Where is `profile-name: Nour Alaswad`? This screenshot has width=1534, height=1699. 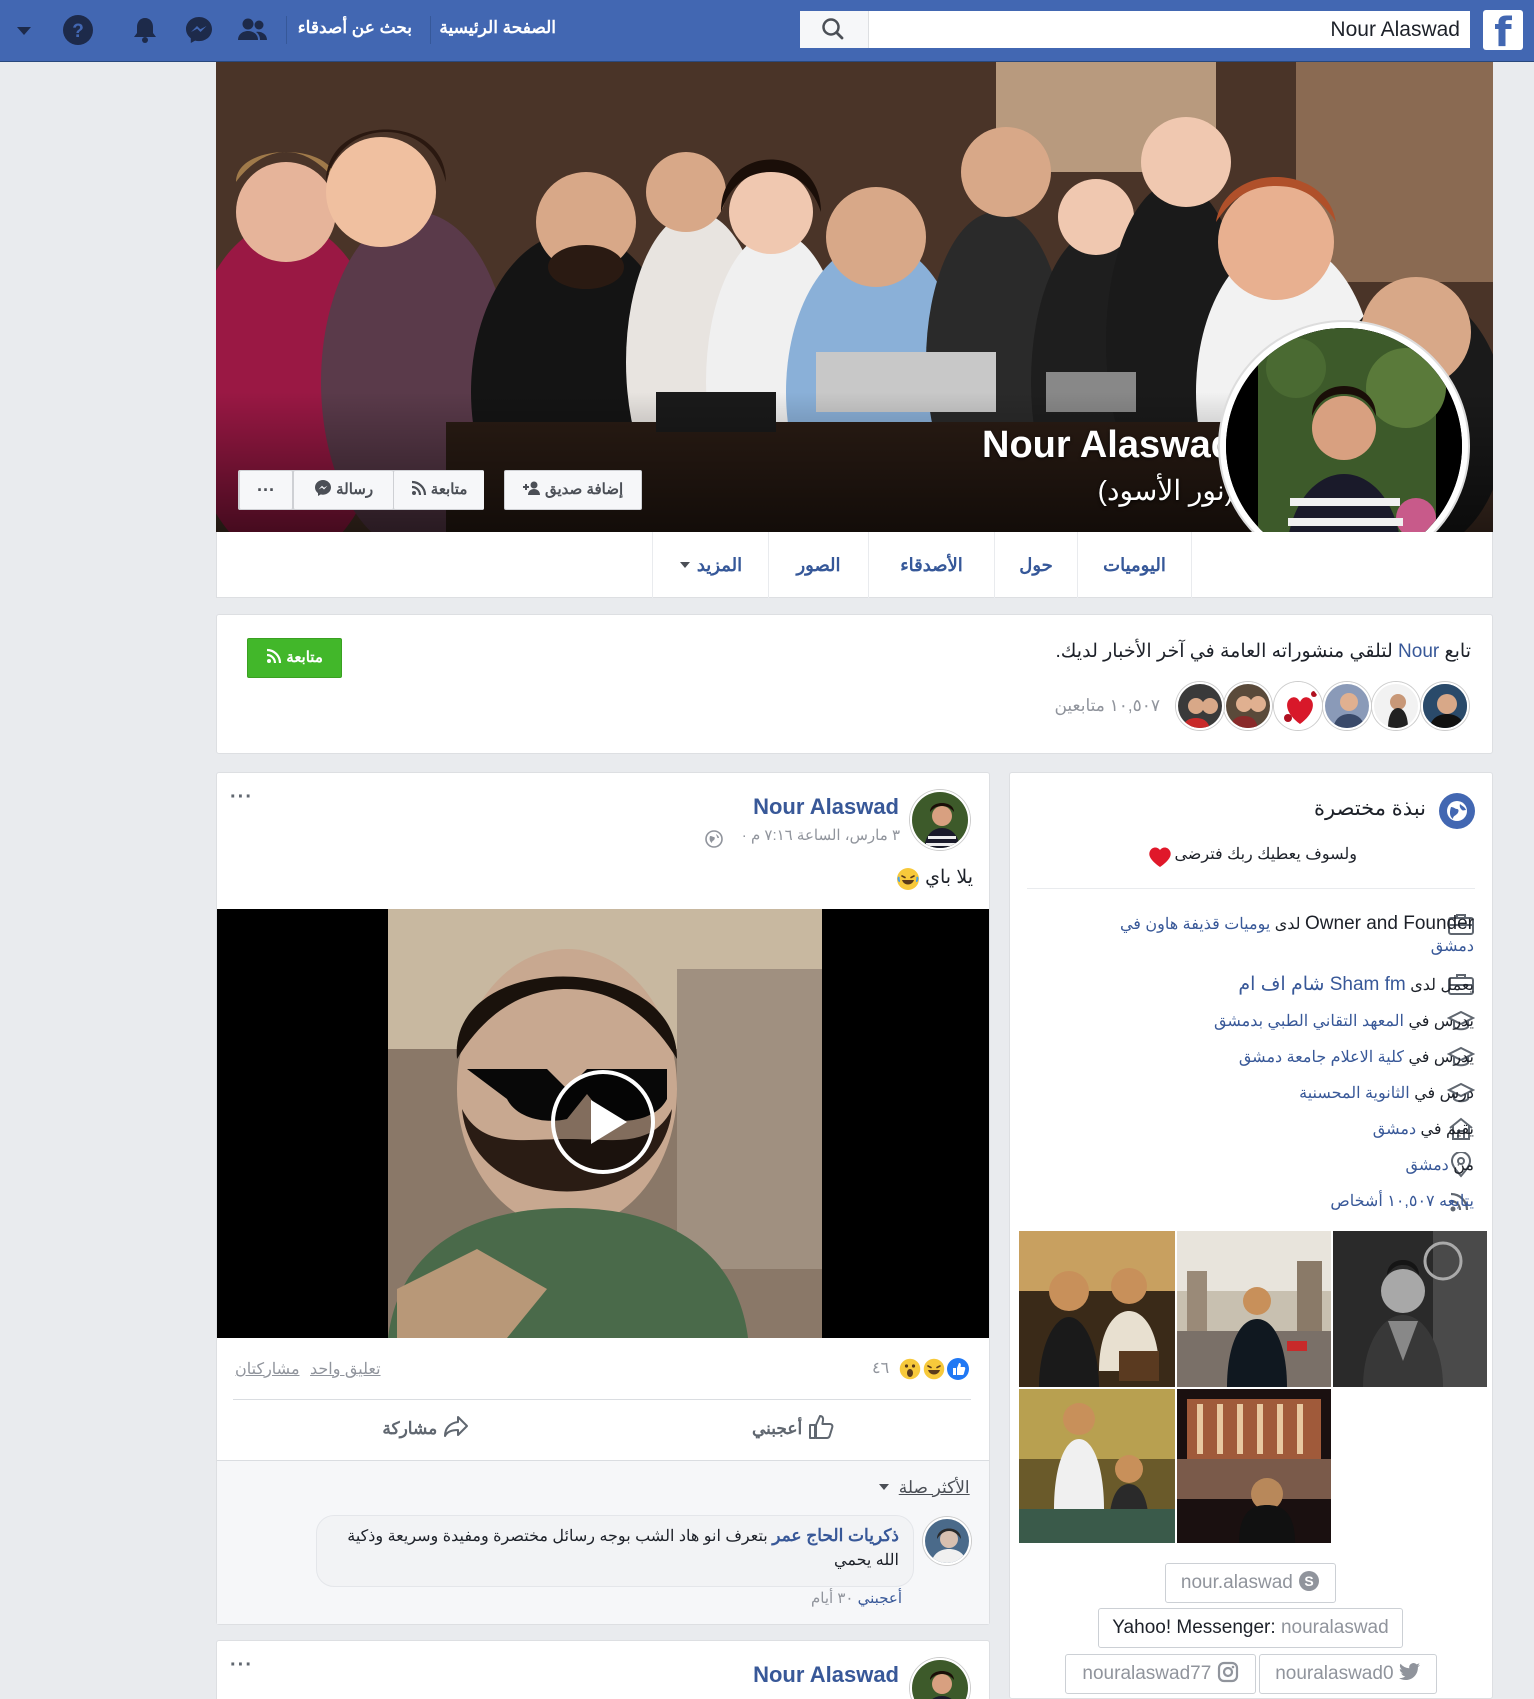 profile-name: Nour Alaswad is located at coordinates (1108, 445).